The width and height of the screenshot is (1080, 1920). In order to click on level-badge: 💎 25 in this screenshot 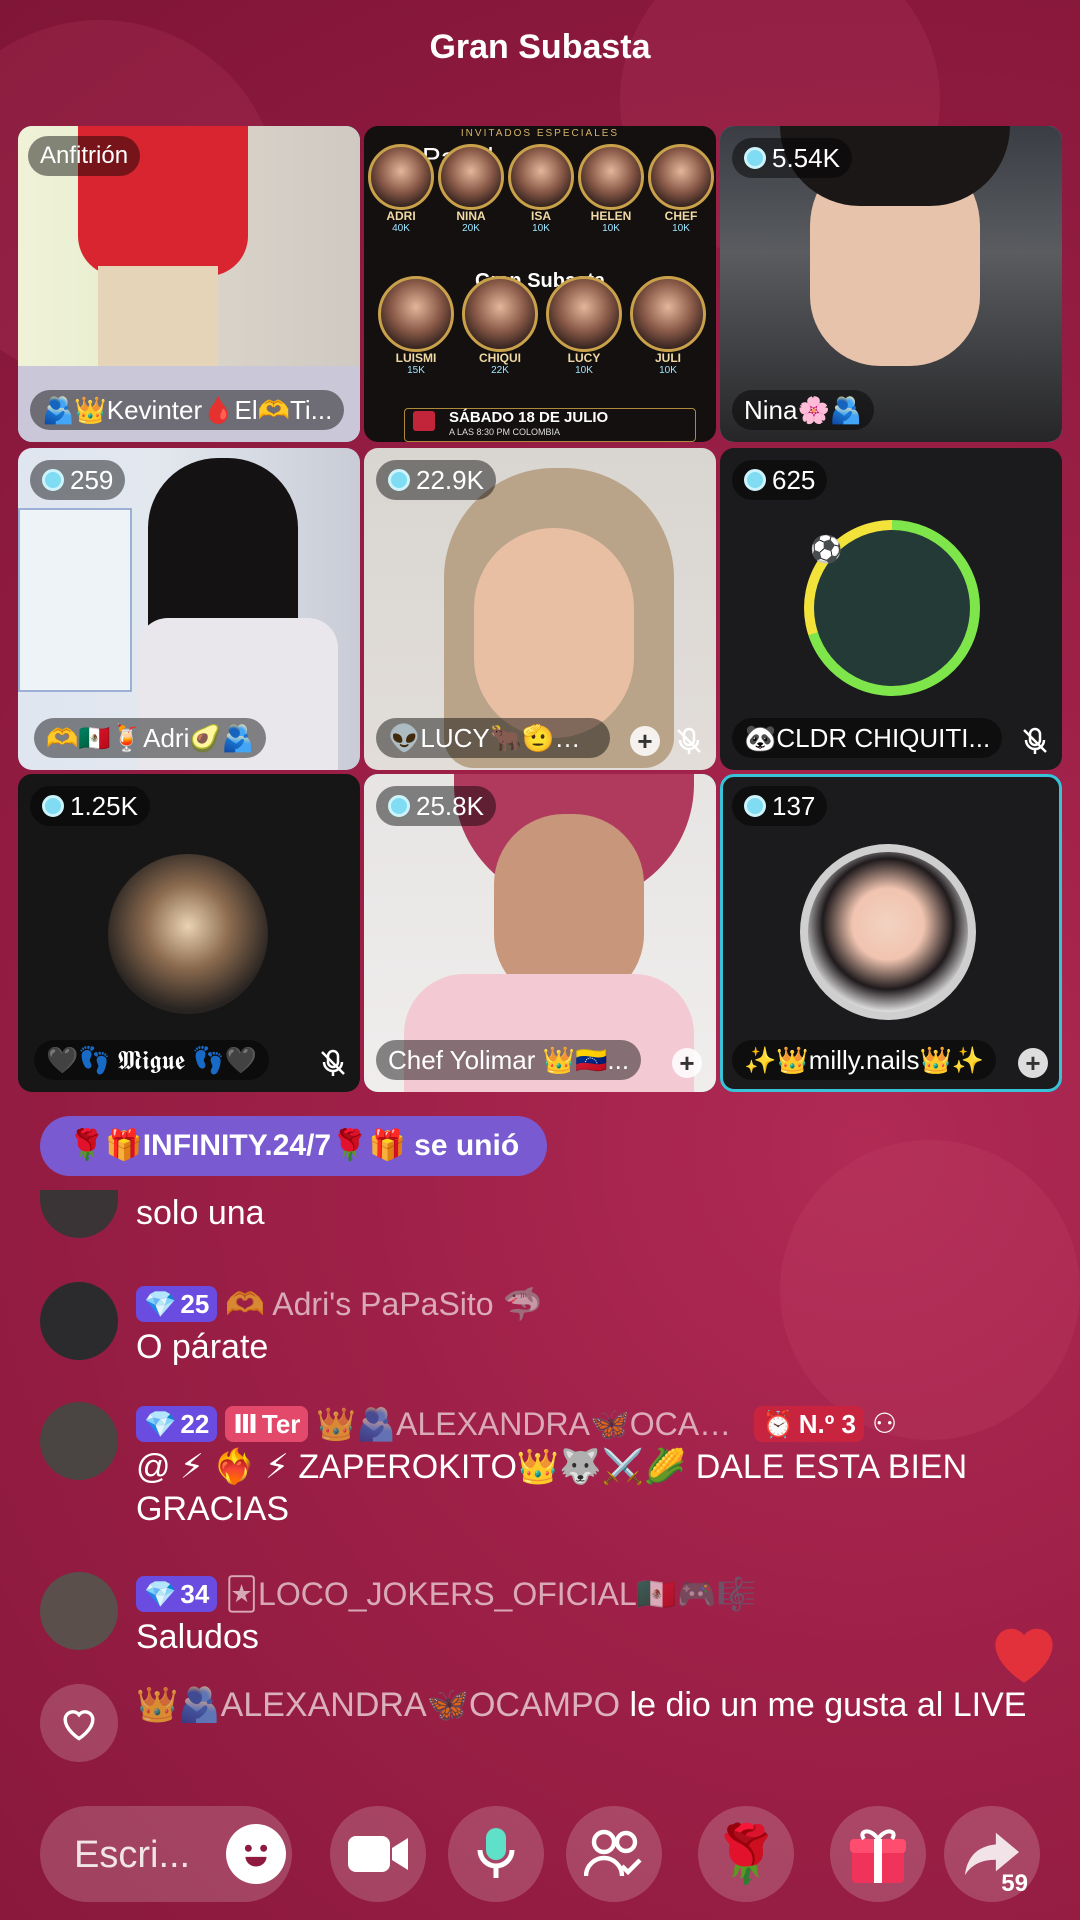, I will do `click(177, 1304)`.